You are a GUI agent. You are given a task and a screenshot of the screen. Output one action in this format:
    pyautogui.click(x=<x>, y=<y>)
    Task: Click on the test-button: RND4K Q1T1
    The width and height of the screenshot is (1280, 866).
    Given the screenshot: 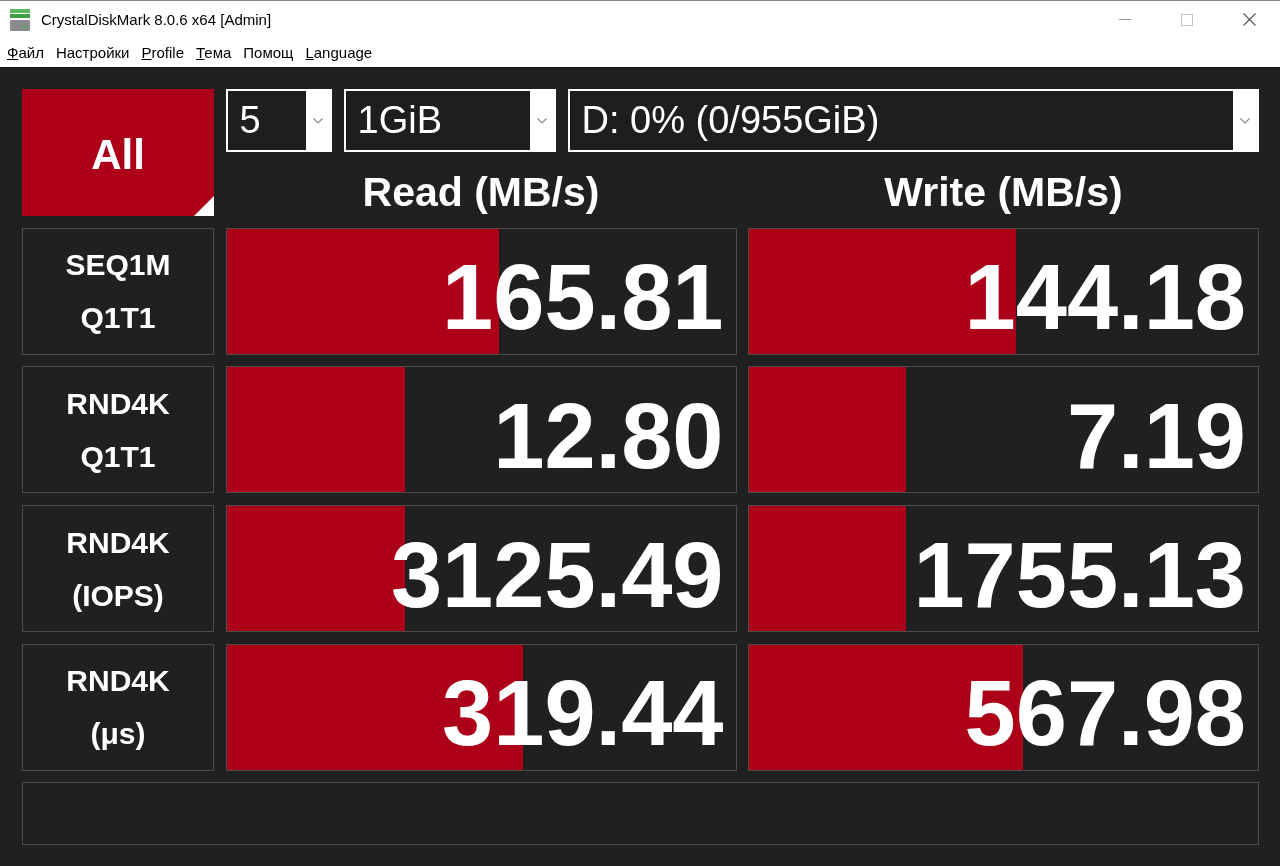 What is the action you would take?
    pyautogui.click(x=118, y=430)
    